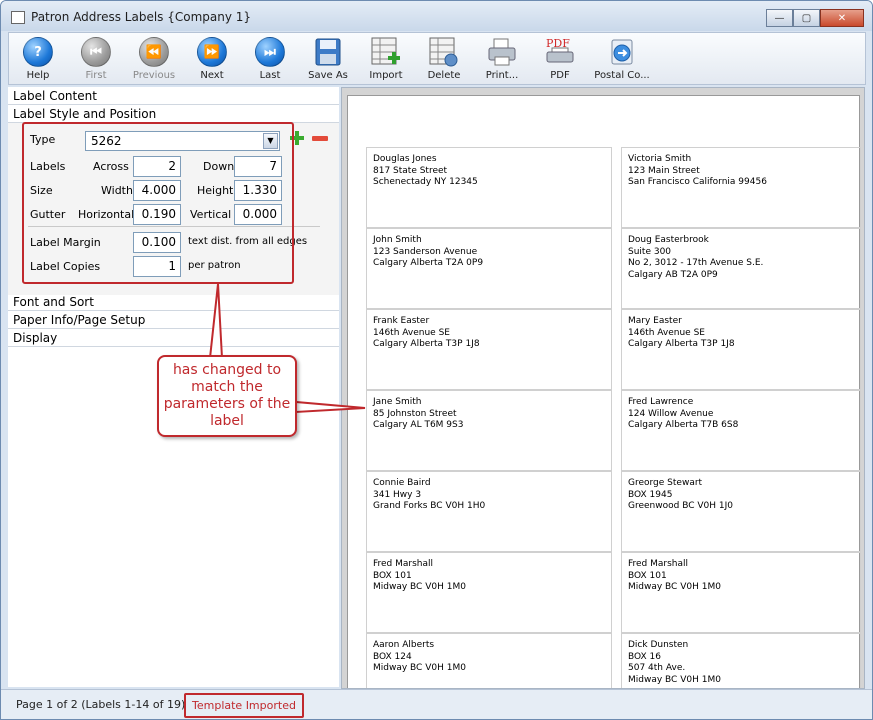 Image resolution: width=873 pixels, height=720 pixels. Describe the element at coordinates (173, 96) in the screenshot. I see `section-label-content: Label Content` at that location.